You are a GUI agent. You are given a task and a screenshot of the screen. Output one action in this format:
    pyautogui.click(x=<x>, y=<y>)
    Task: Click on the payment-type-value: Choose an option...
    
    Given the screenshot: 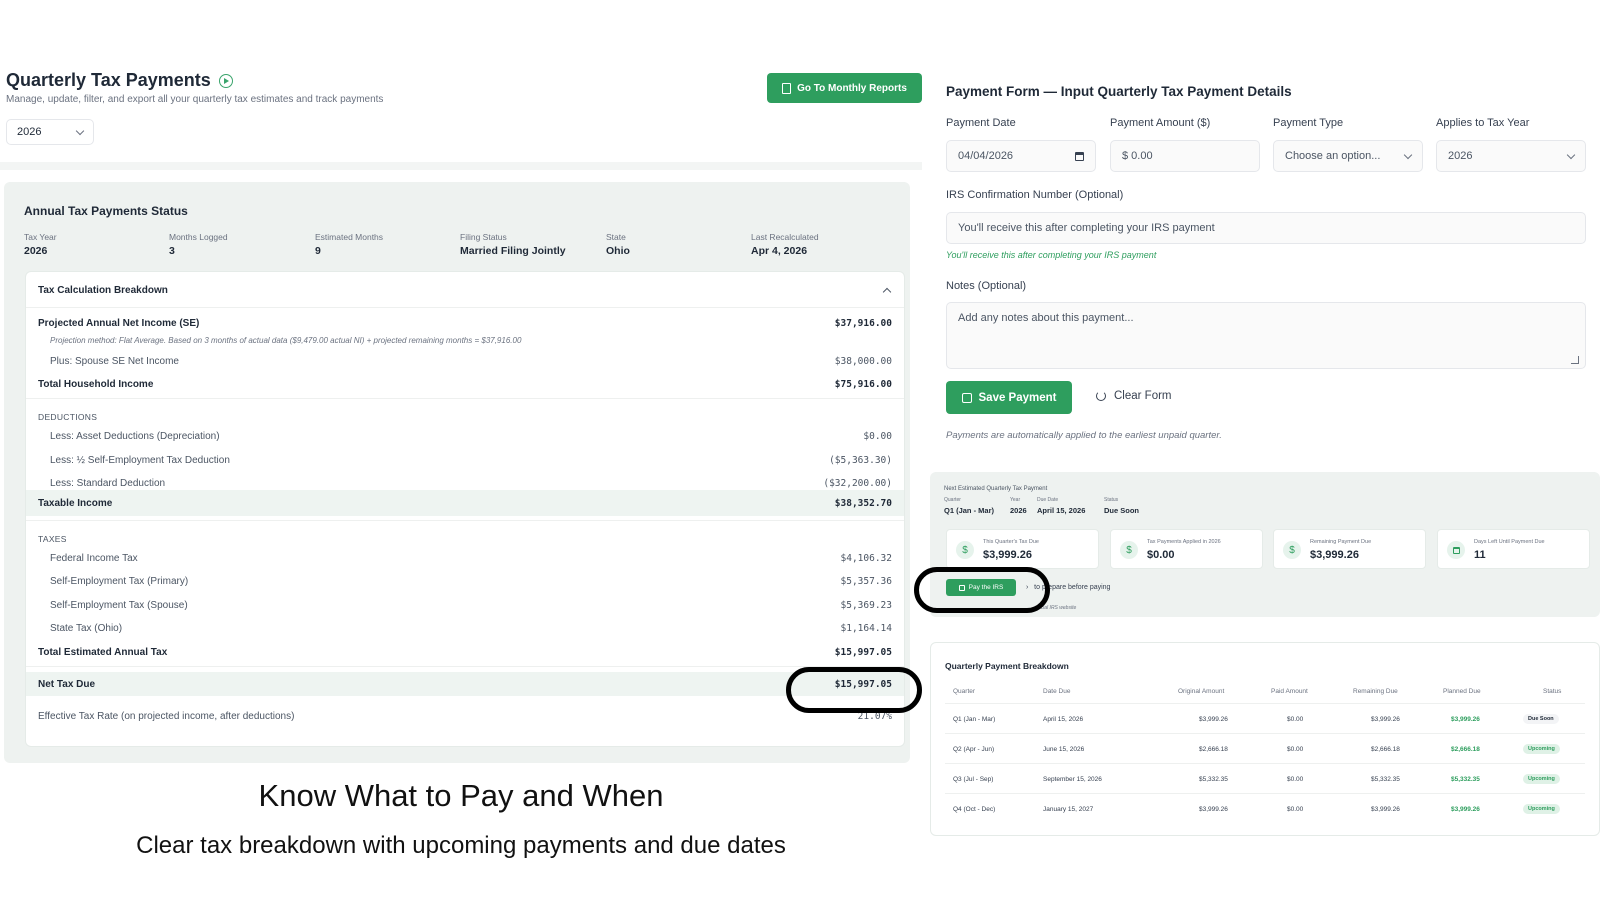 What is the action you would take?
    pyautogui.click(x=1333, y=156)
    